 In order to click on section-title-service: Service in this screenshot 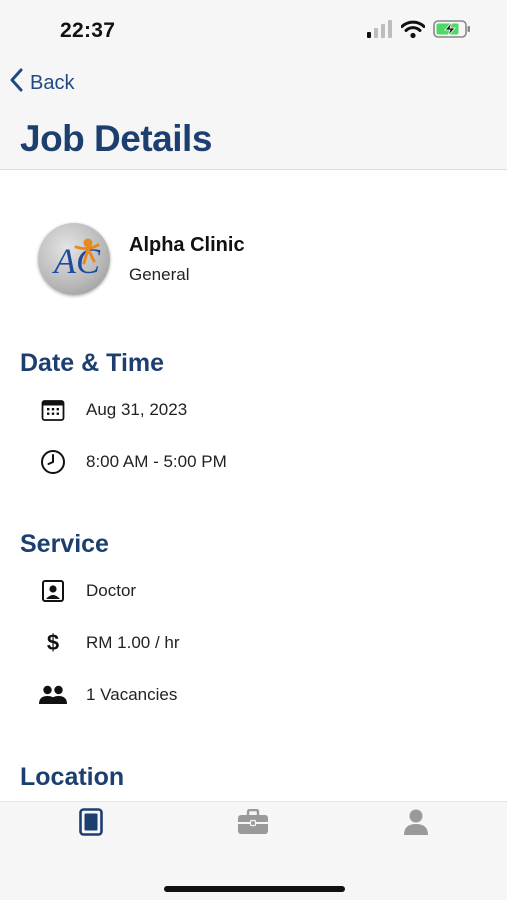, I will do `click(64, 544)`.